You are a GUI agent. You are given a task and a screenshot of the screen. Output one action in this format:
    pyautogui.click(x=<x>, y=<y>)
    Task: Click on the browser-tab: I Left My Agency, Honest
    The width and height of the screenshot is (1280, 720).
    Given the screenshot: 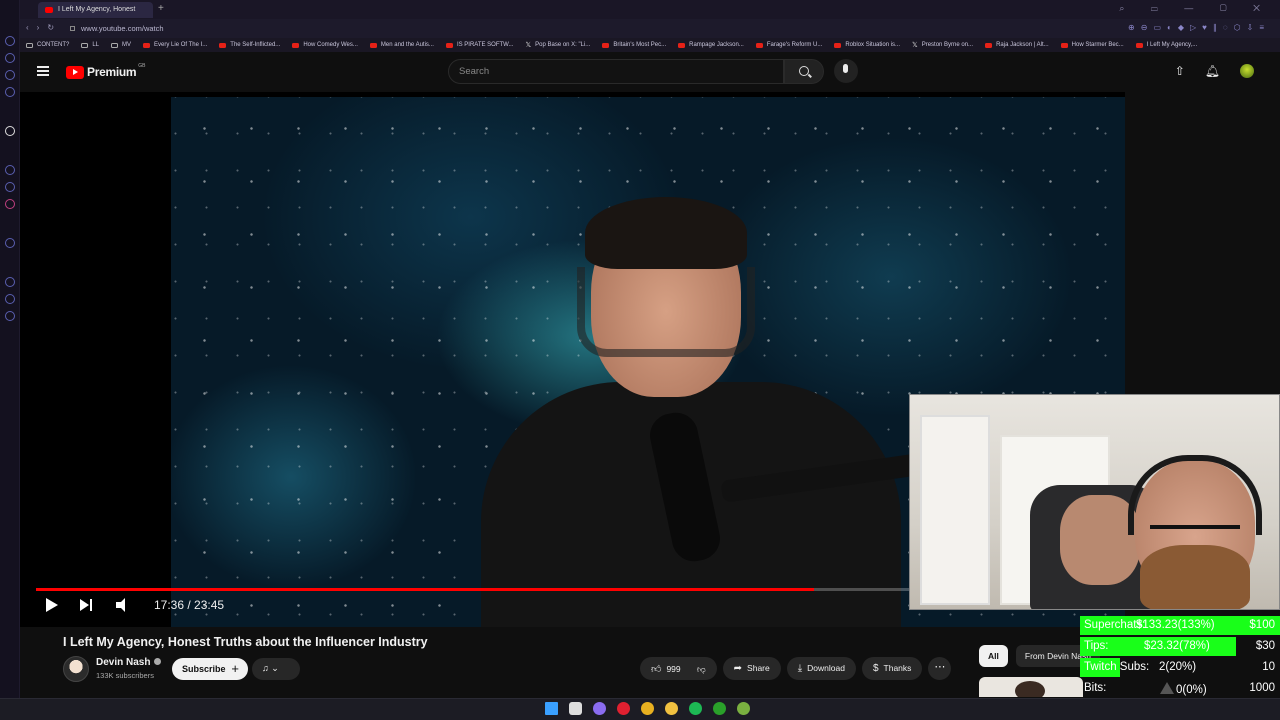 What is the action you would take?
    pyautogui.click(x=95, y=10)
    